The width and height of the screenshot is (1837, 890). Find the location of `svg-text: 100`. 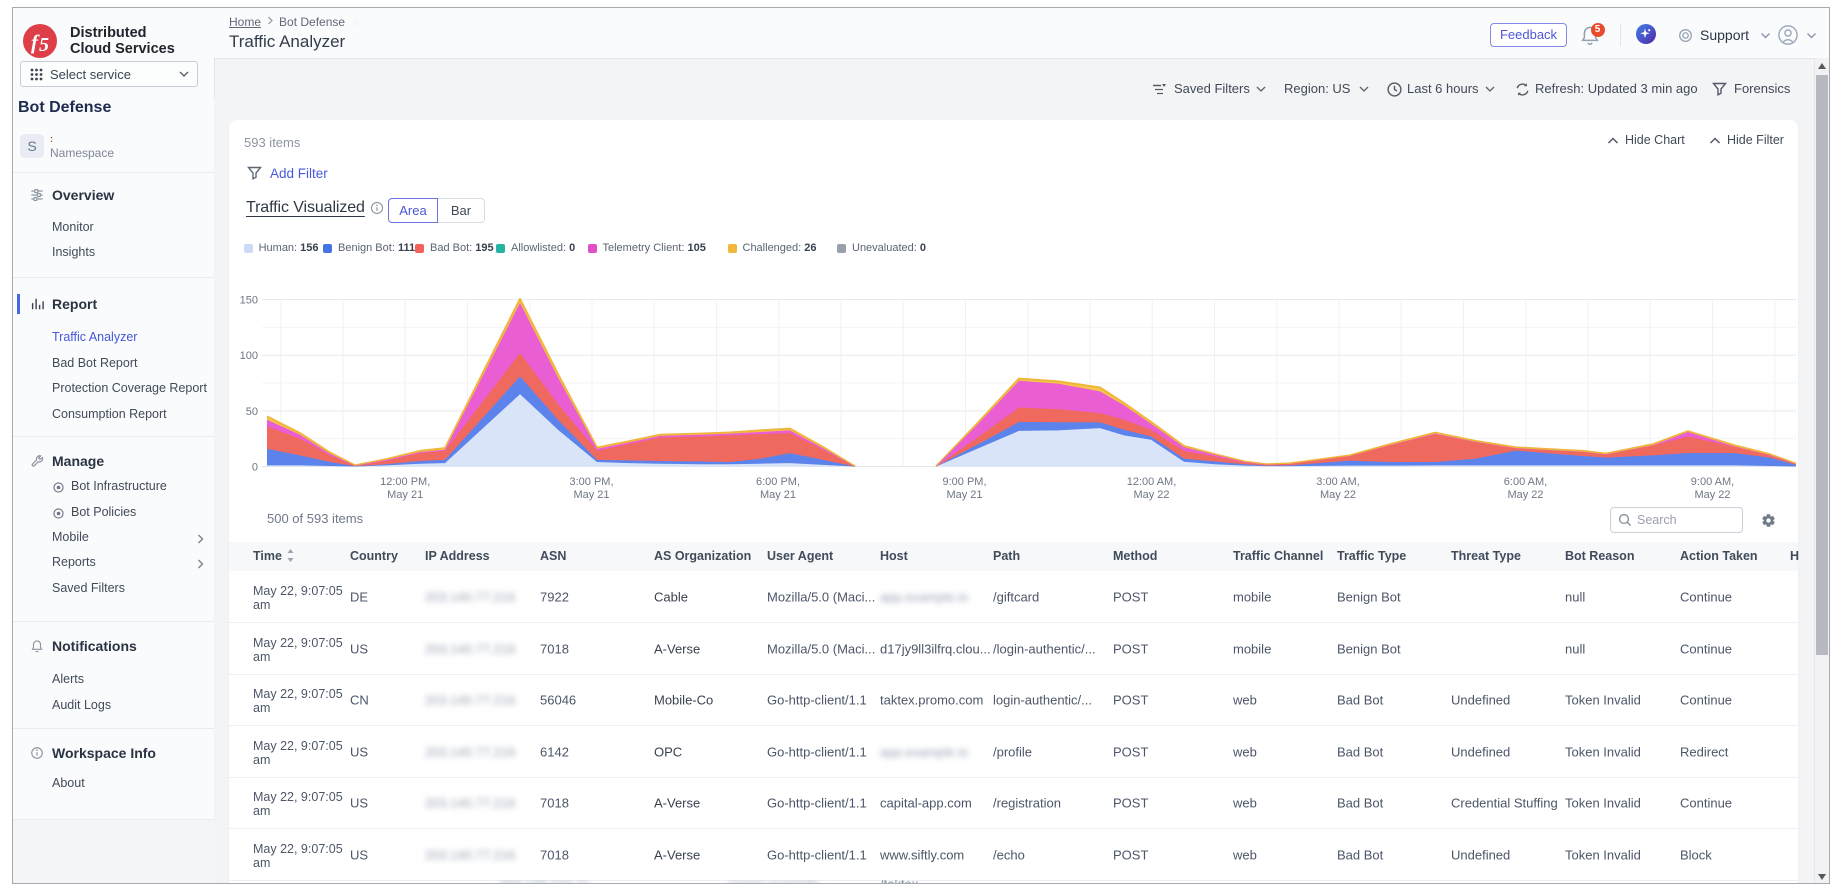

svg-text: 100 is located at coordinates (249, 356).